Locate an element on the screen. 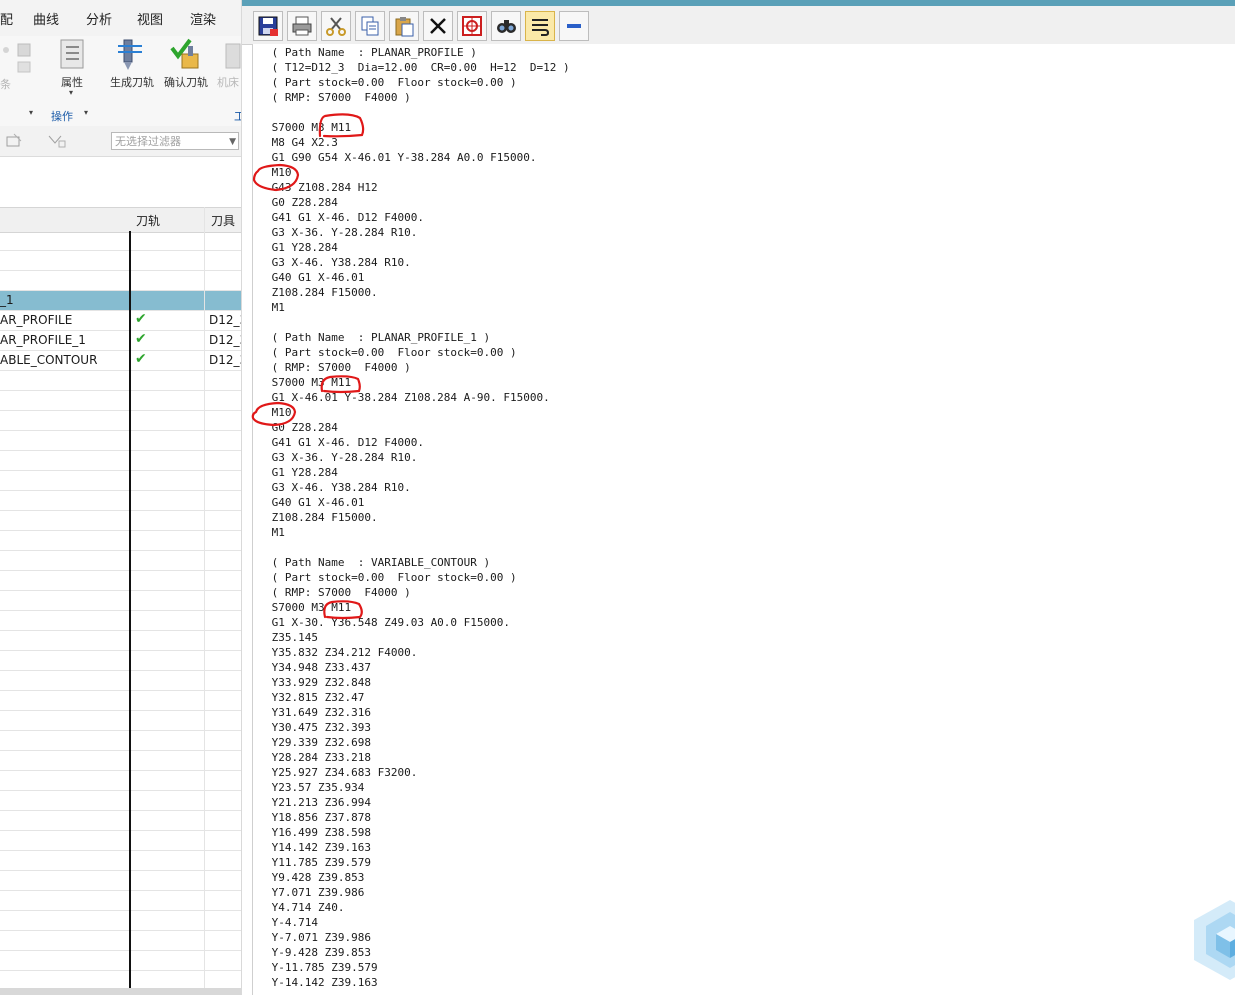 The image size is (1235, 995). machine-button: 机床 is located at coordinates (228, 82).